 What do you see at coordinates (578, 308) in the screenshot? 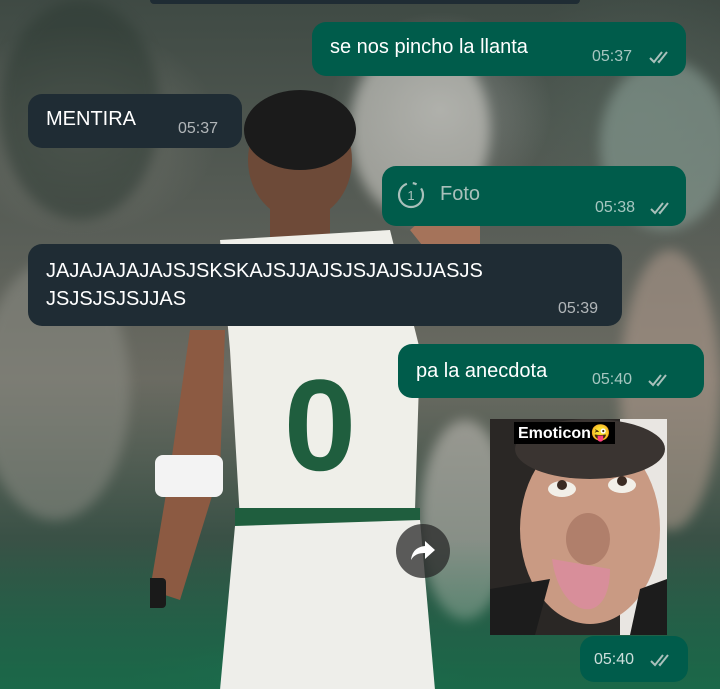
I see `message-time: 05:39` at bounding box center [578, 308].